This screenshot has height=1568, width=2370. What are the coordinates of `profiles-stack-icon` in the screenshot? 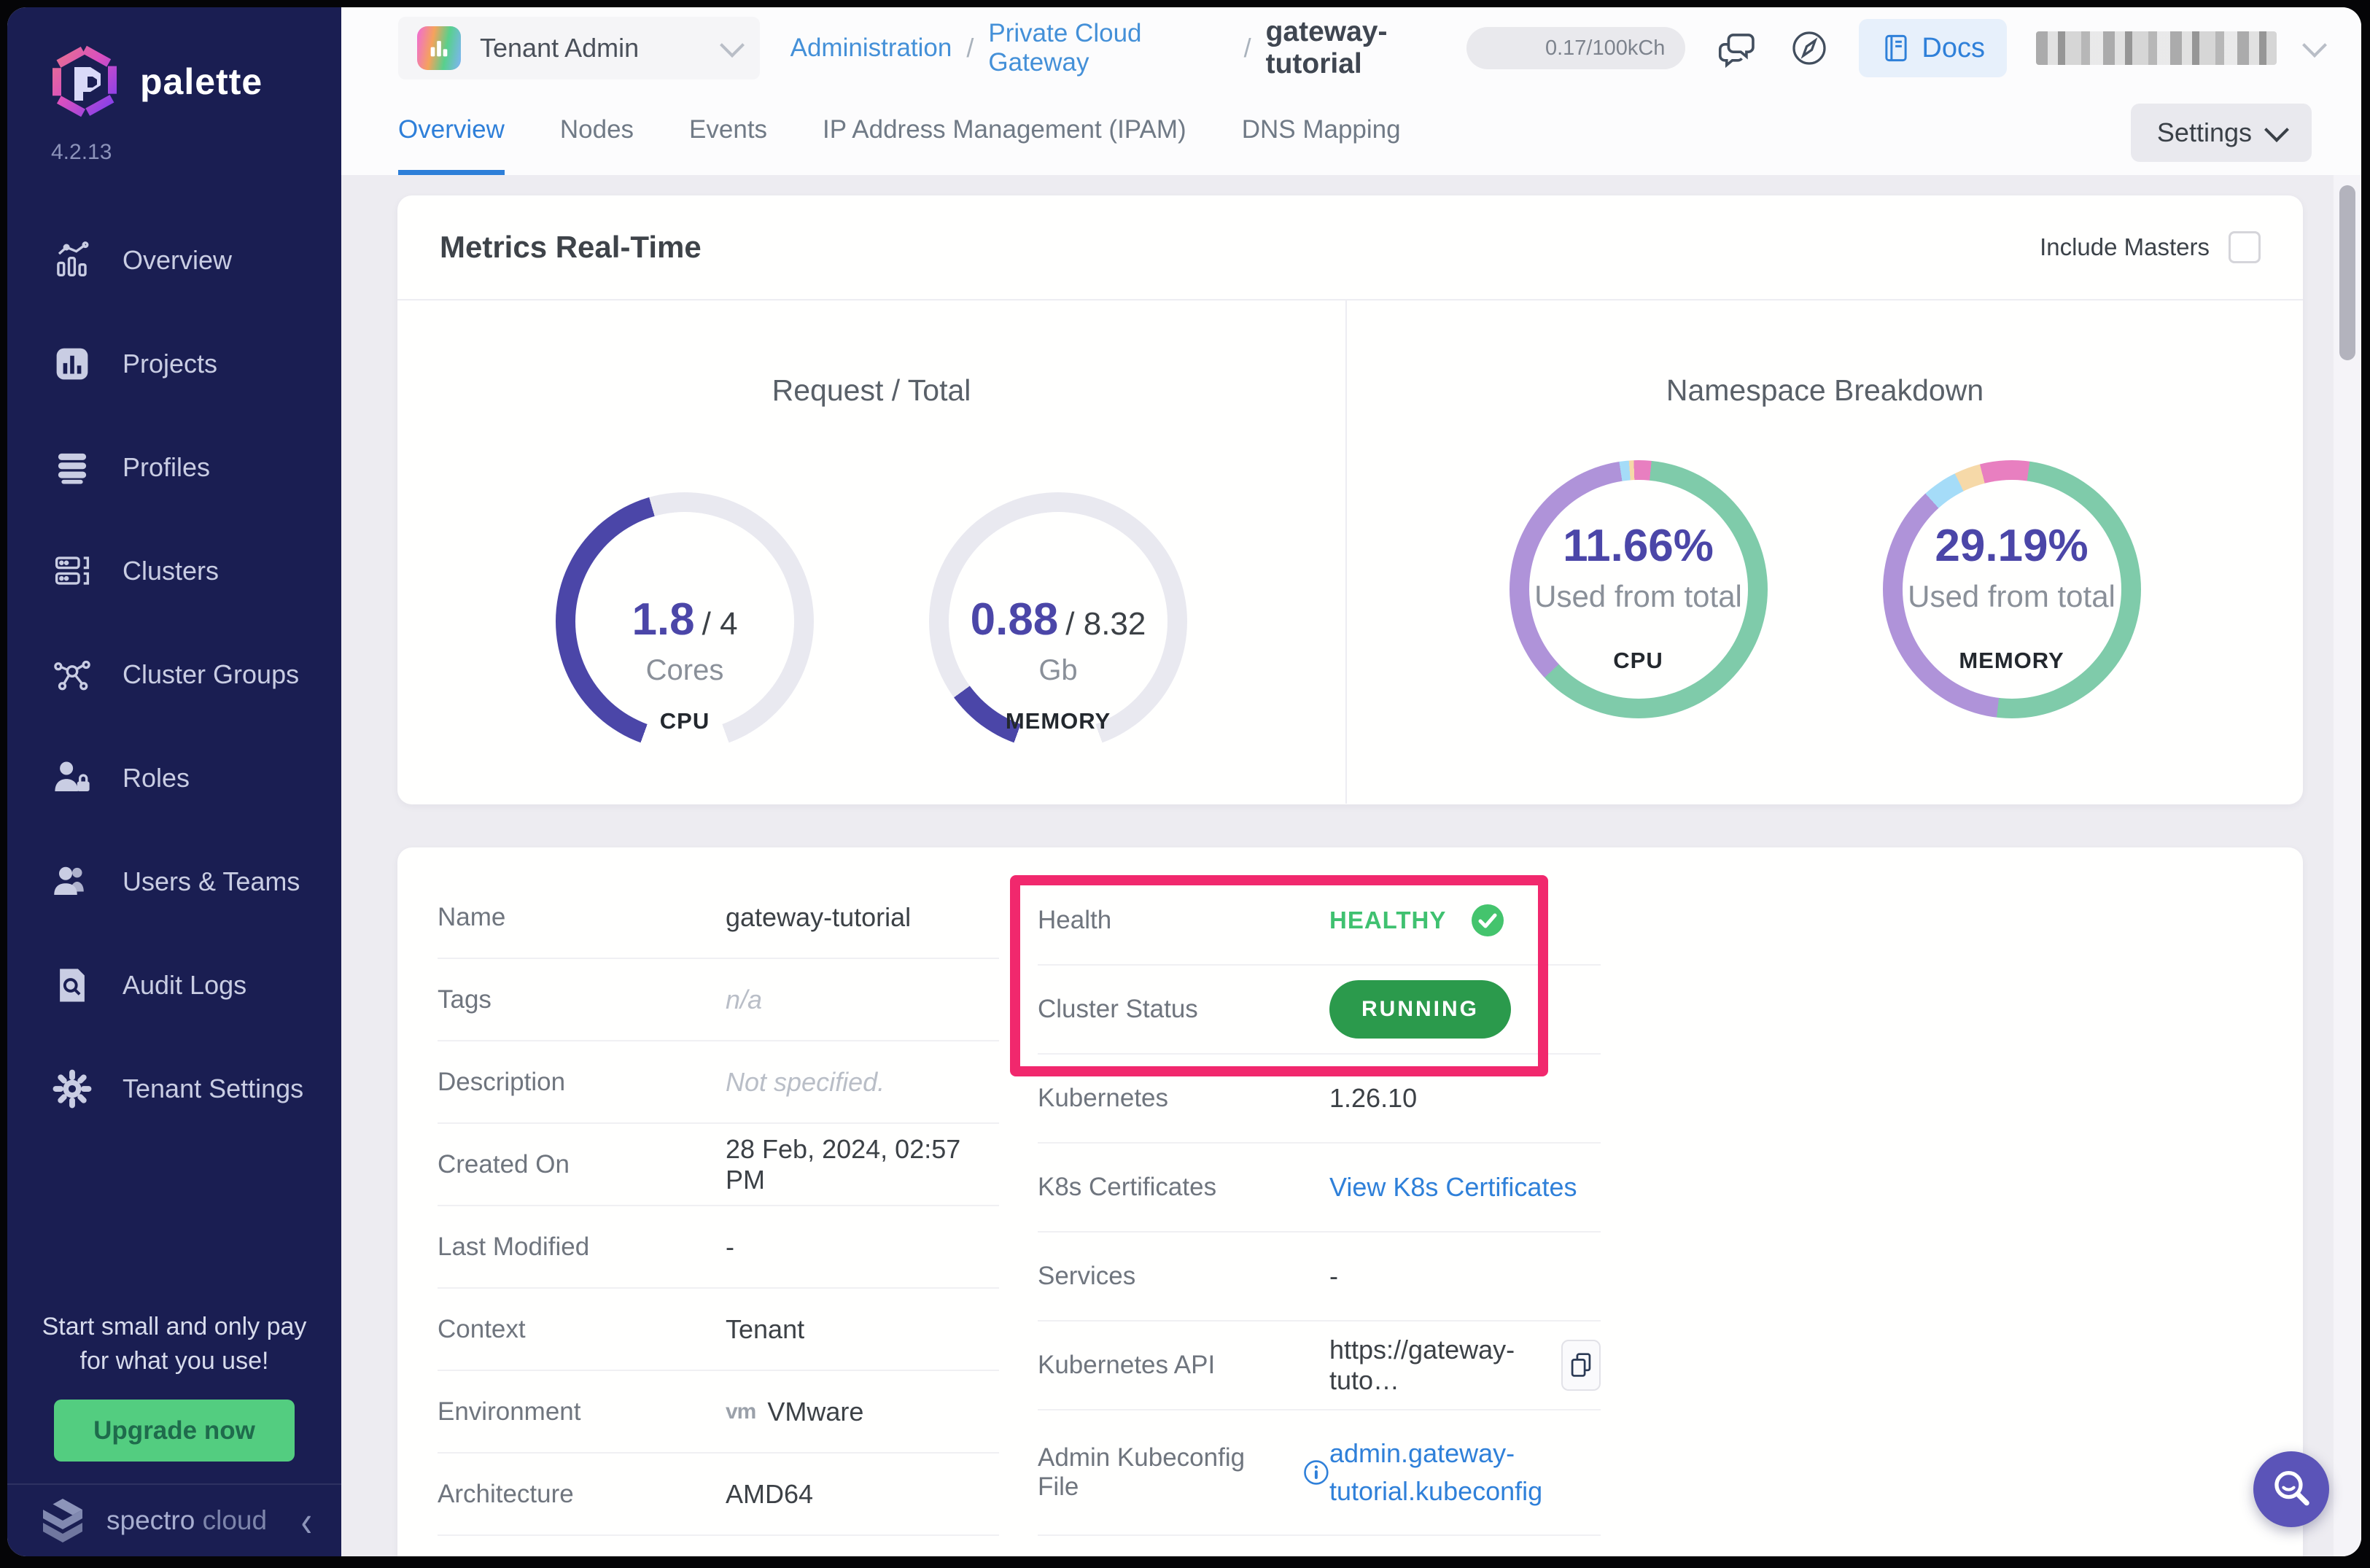 It's located at (72, 468).